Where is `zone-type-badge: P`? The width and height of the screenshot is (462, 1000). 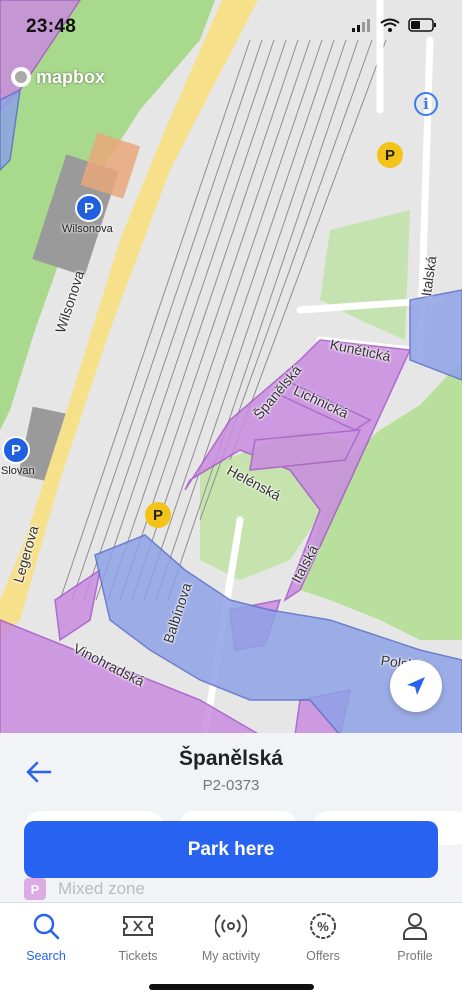 zone-type-badge: P is located at coordinates (35, 889).